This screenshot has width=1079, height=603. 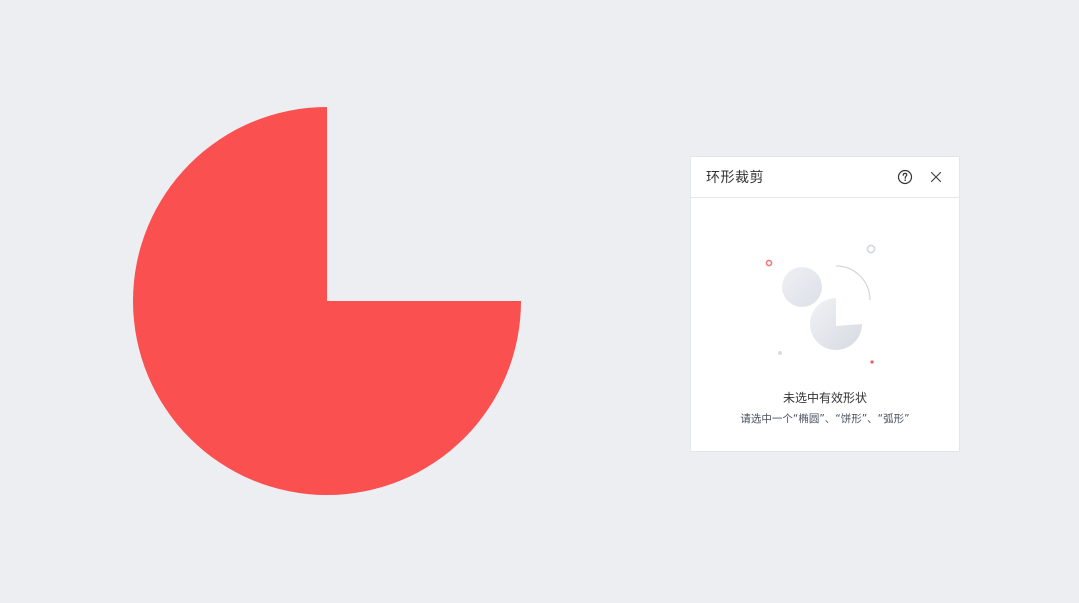 I want to click on close-icon, so click(x=936, y=177).